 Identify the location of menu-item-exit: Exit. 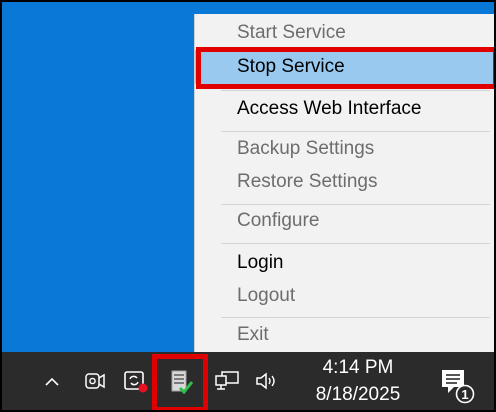
(344, 335).